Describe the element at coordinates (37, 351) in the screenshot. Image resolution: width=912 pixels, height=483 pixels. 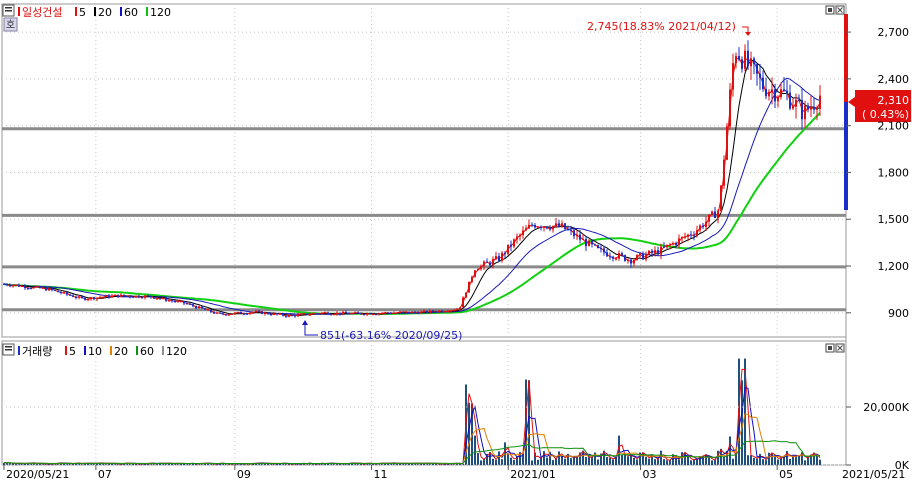
I see `volume-title: 거래량` at that location.